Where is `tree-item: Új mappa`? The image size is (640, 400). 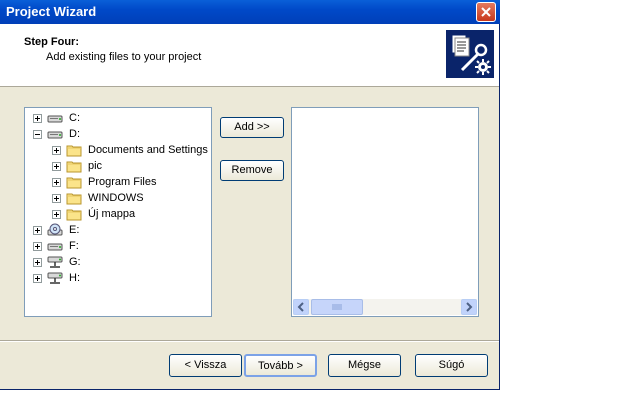
tree-item: Új mappa is located at coordinates (118, 214).